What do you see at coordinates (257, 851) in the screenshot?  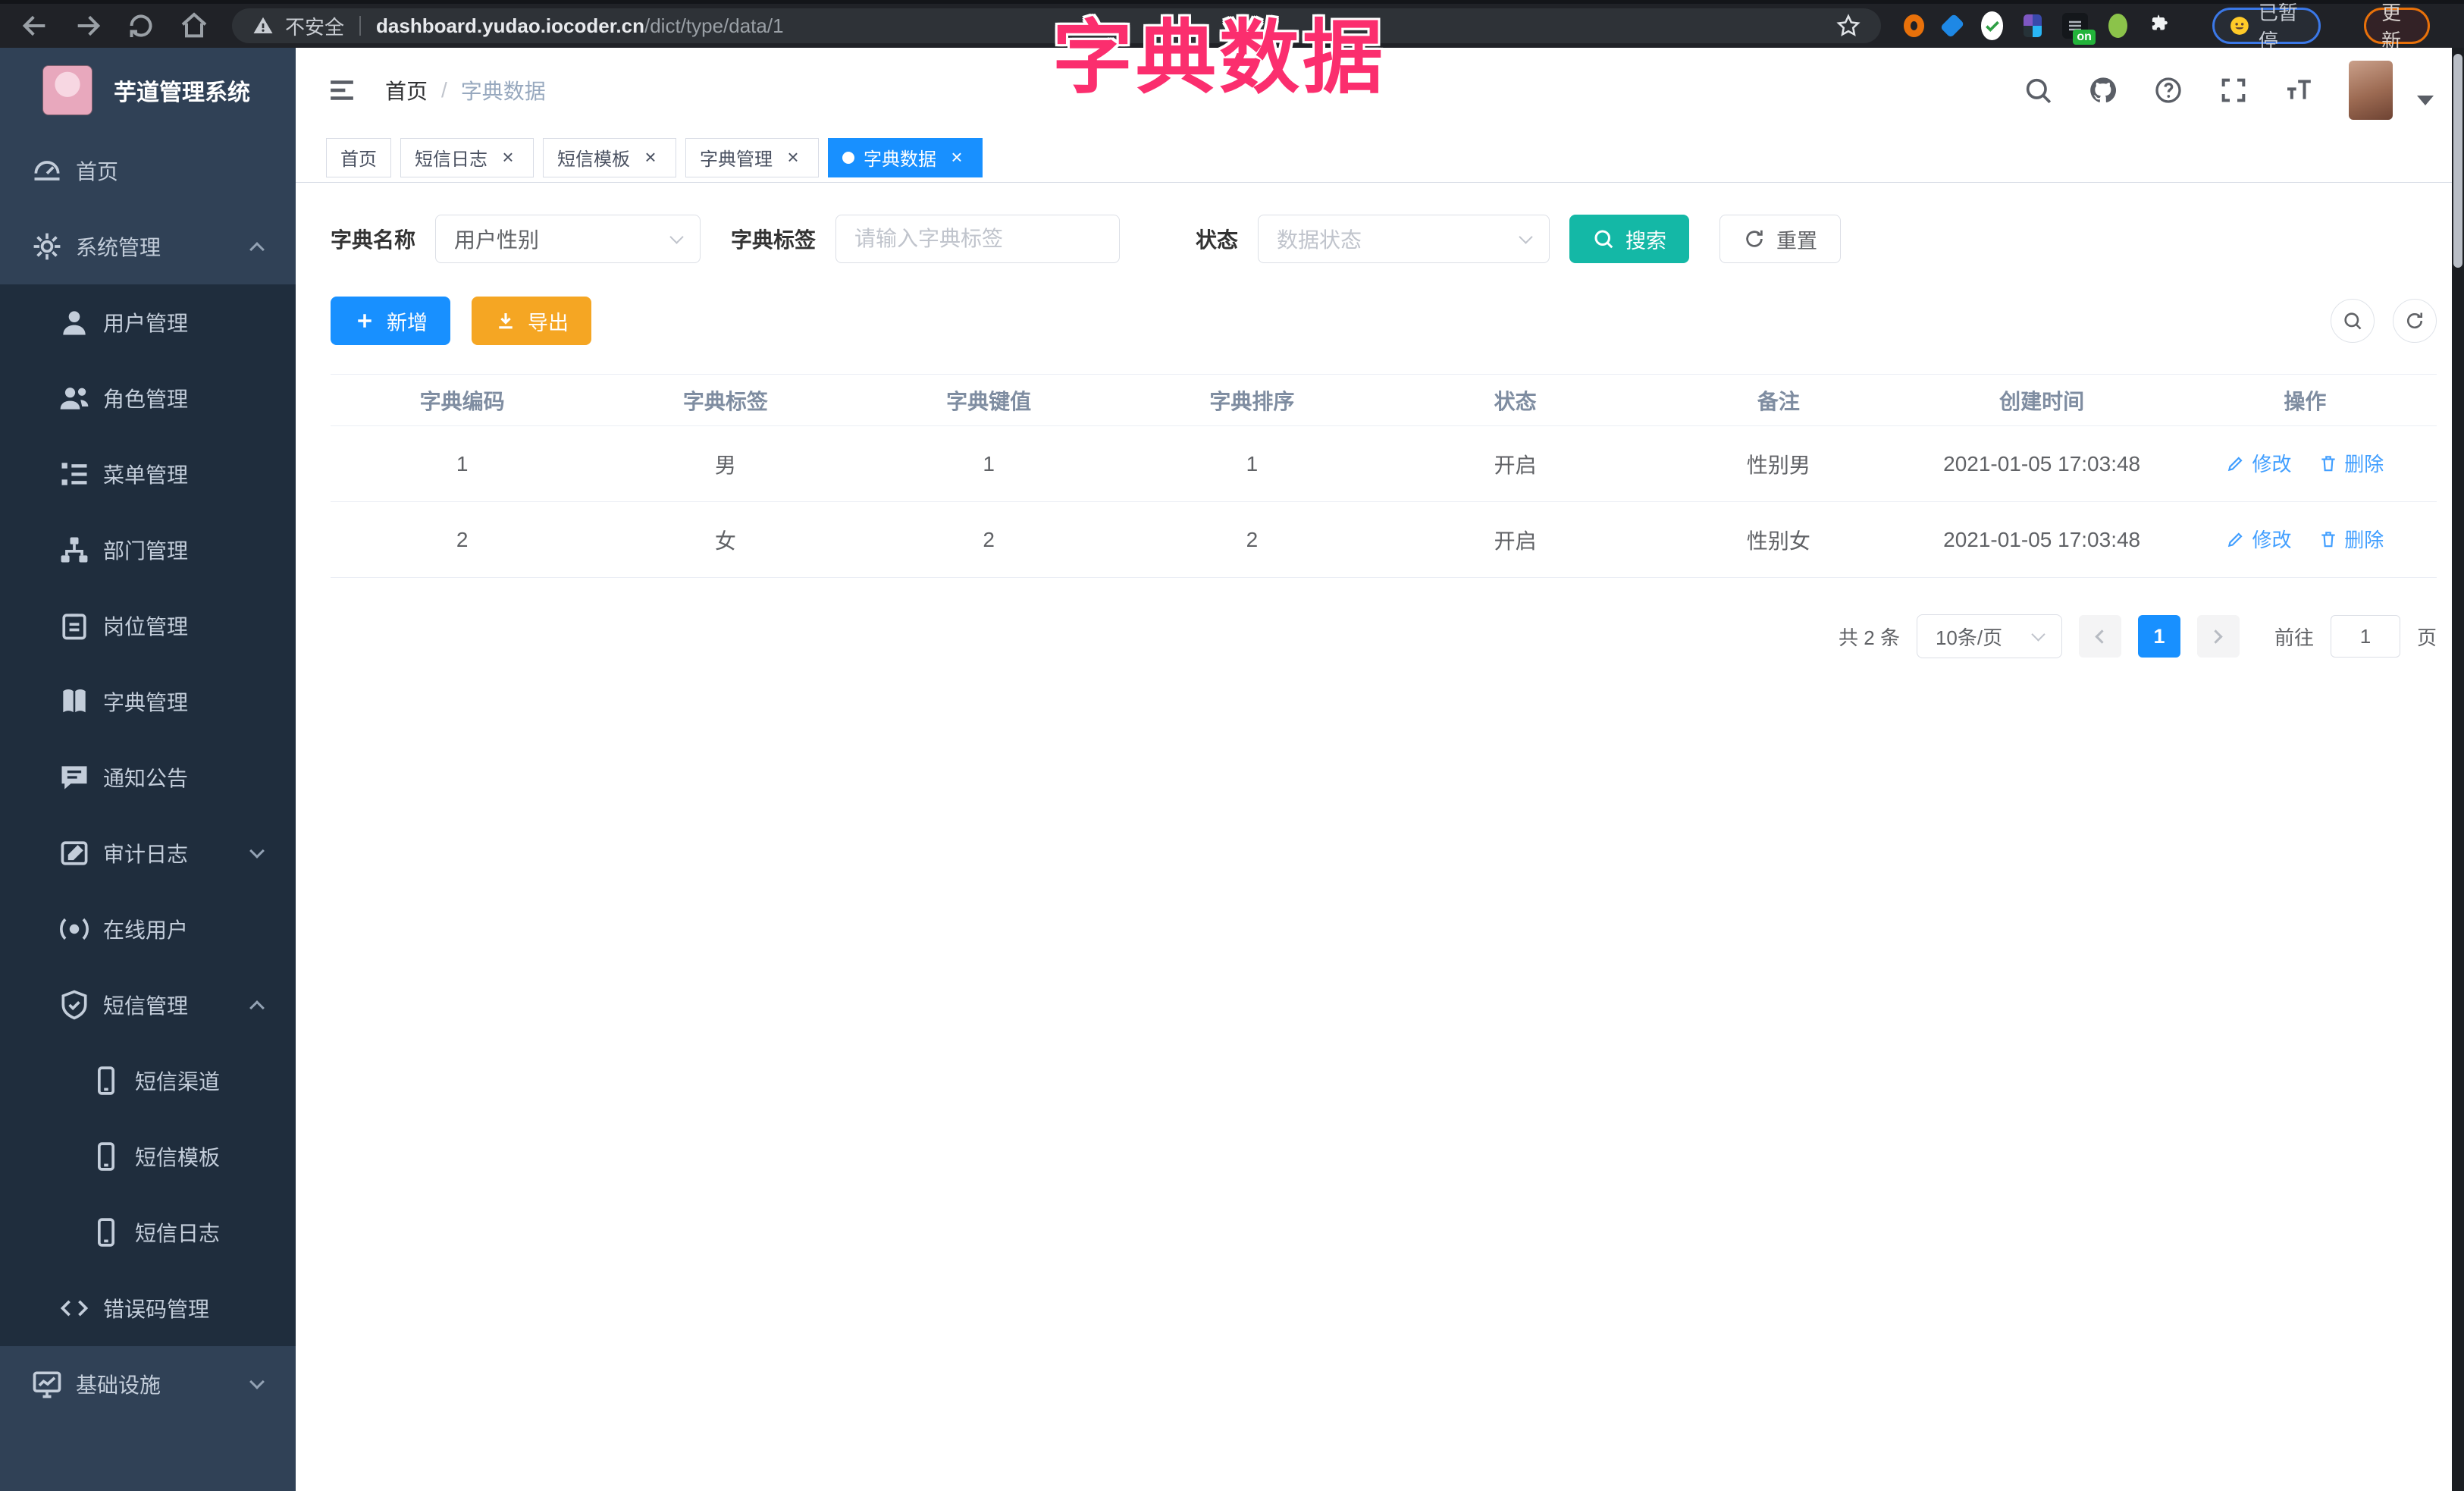 I see `chevron-down-icon` at bounding box center [257, 851].